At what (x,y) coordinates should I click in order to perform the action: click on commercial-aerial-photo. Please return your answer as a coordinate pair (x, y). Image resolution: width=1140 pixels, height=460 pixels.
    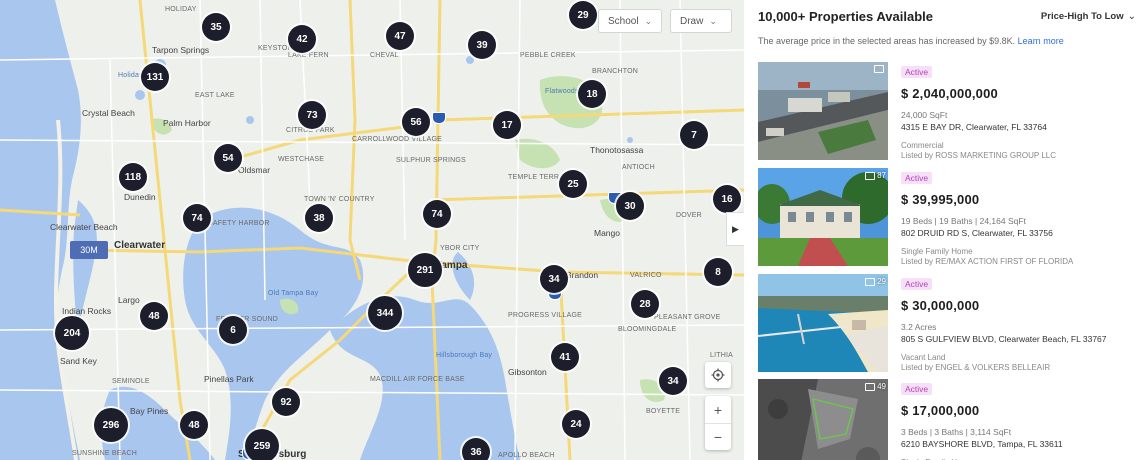
    Looking at the image, I should click on (823, 111).